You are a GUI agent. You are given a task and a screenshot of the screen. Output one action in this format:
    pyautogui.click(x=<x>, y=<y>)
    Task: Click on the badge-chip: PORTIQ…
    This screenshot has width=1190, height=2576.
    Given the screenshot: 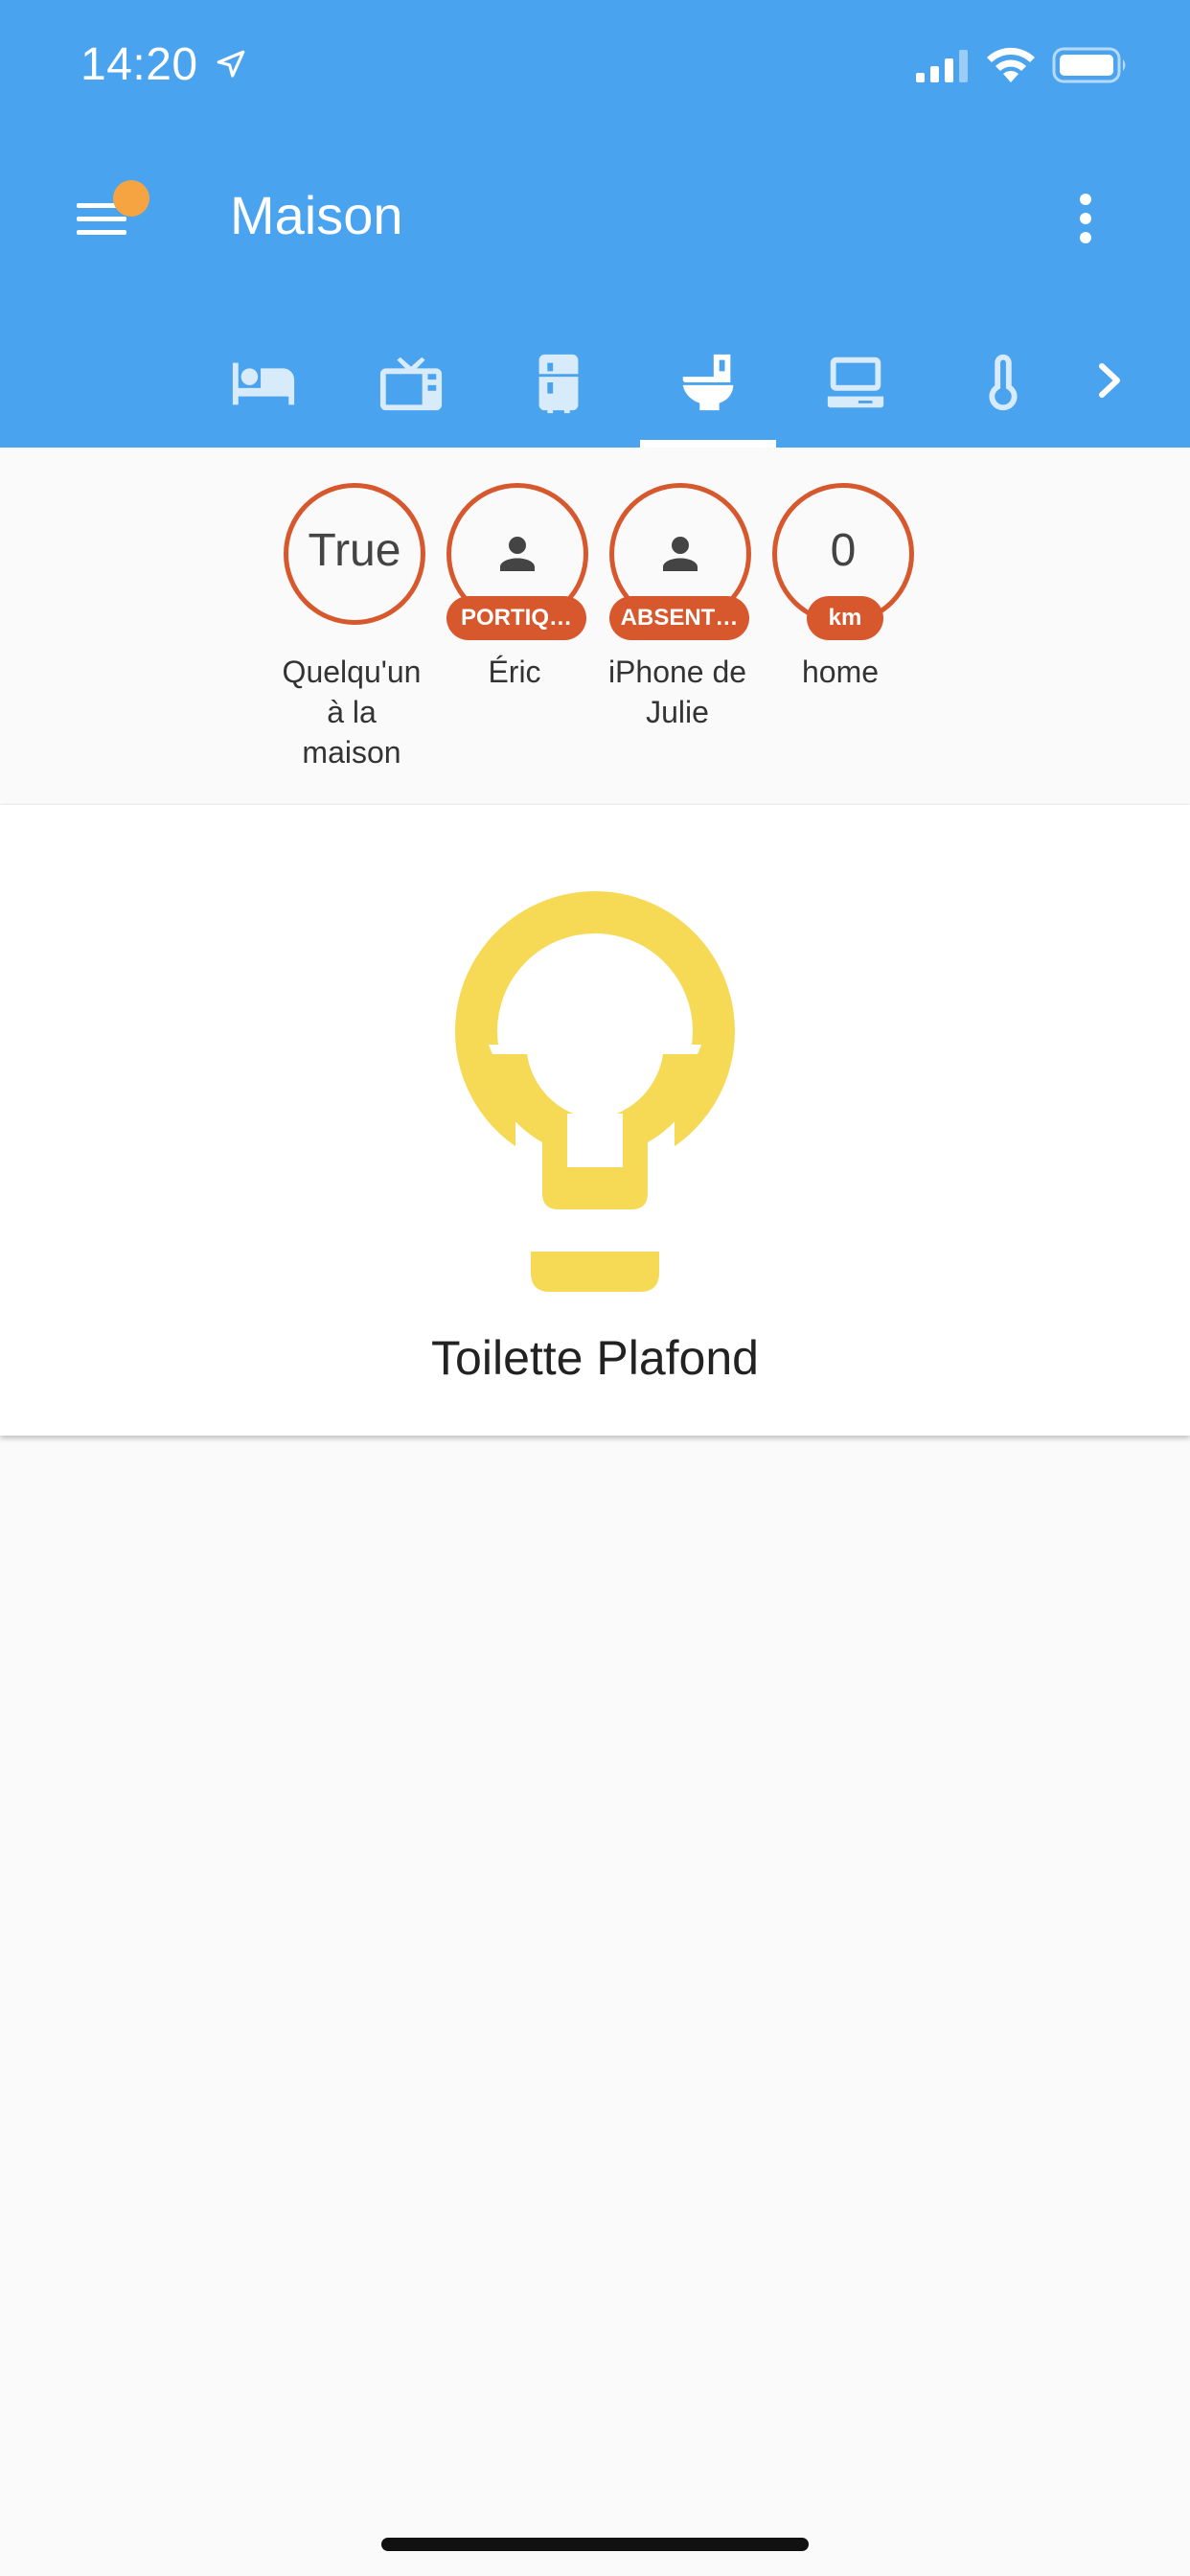 What is the action you would take?
    pyautogui.click(x=516, y=618)
    